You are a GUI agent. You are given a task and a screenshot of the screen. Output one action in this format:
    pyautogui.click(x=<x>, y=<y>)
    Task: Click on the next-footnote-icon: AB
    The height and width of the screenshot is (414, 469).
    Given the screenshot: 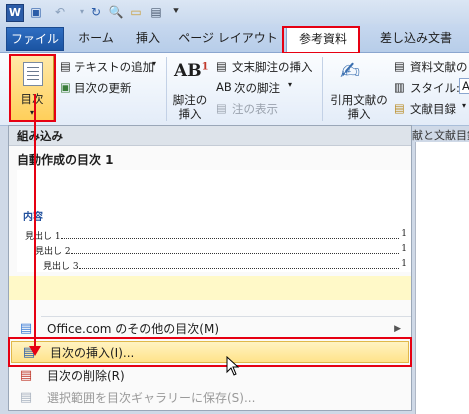 What is the action you would take?
    pyautogui.click(x=224, y=87)
    